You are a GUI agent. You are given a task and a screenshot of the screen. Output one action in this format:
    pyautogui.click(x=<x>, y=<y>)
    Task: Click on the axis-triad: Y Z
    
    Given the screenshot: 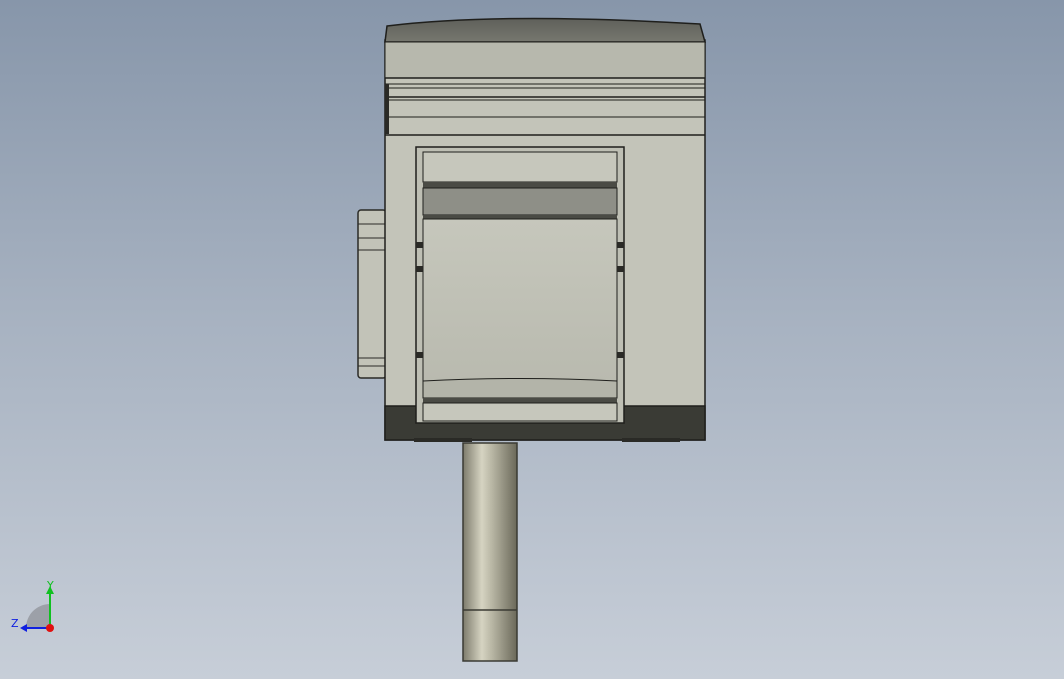 What is the action you would take?
    pyautogui.click(x=38, y=608)
    